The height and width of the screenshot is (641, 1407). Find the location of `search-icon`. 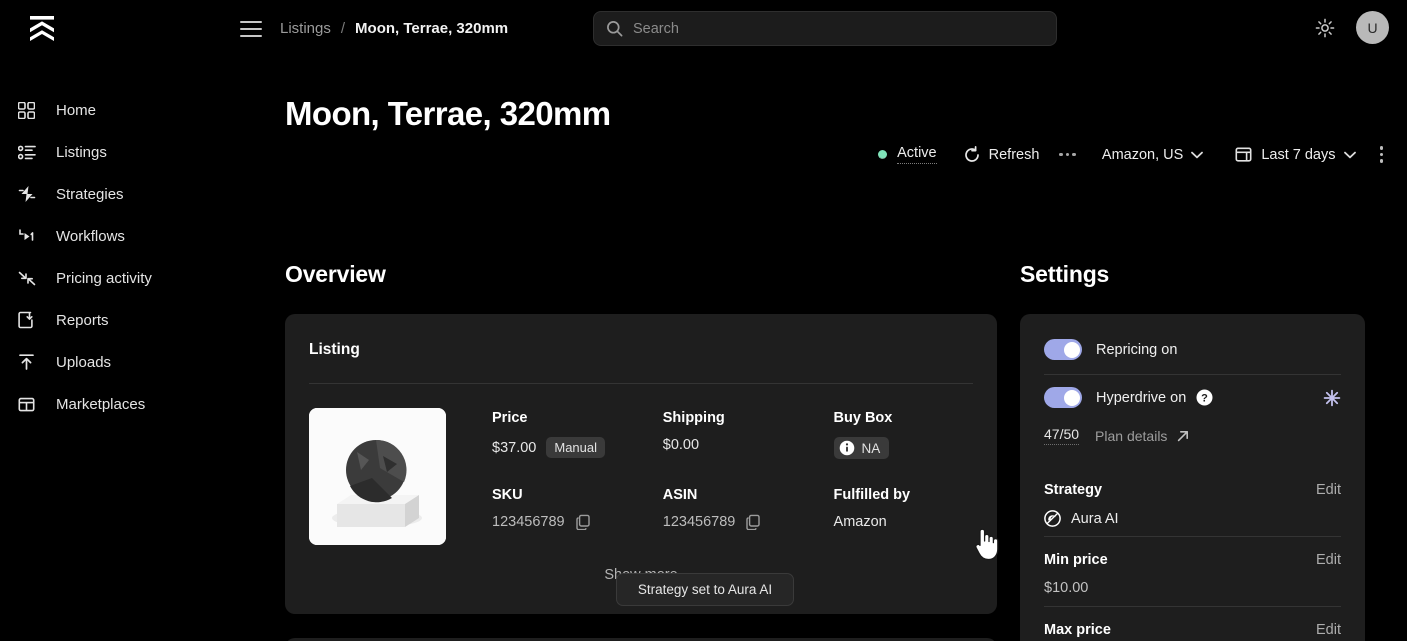

search-icon is located at coordinates (615, 29).